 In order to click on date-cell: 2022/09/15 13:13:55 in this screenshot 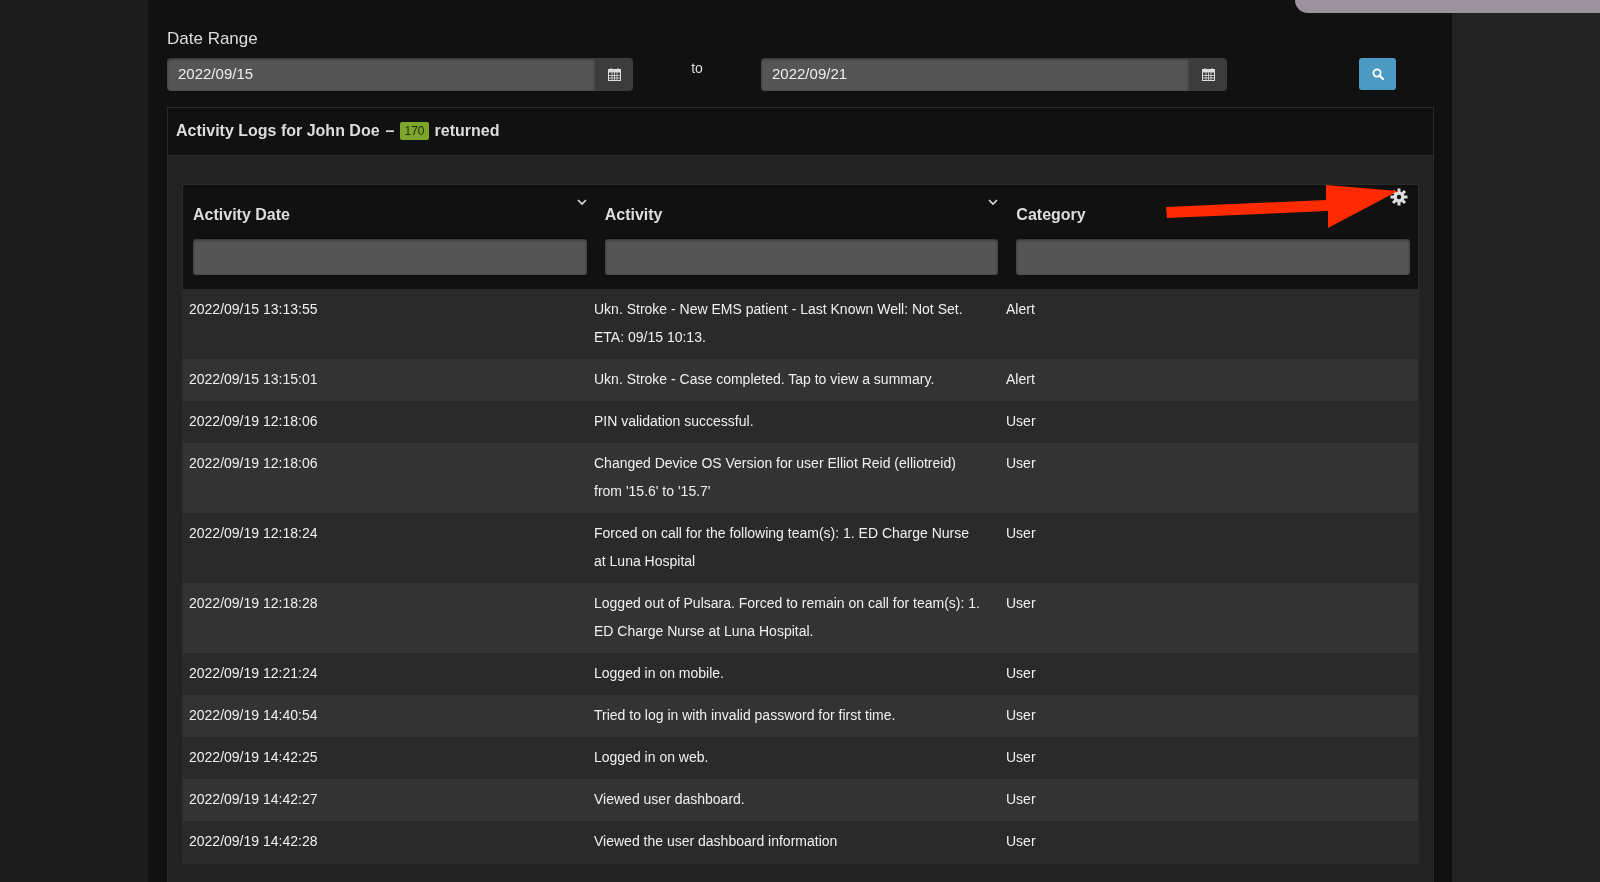, I will do `click(253, 308)`.